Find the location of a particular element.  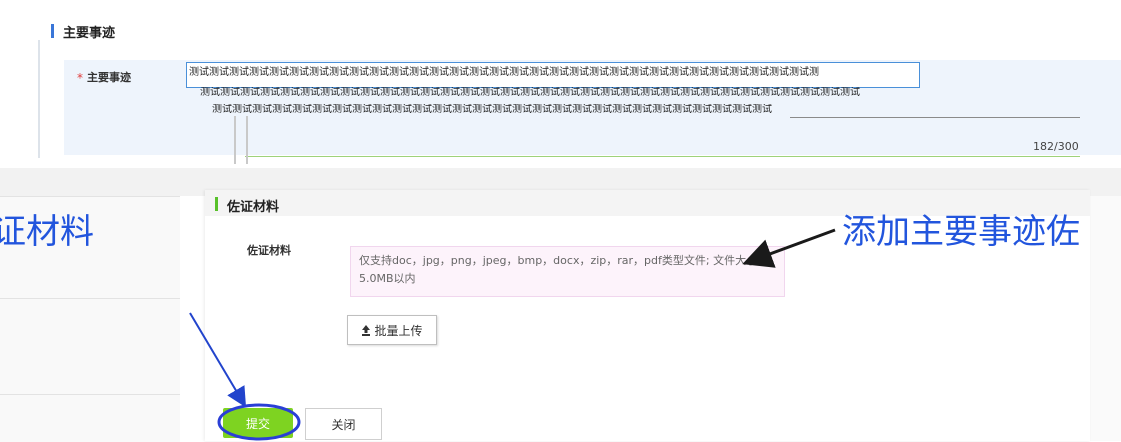

submit-highlight-ellipse is located at coordinates (259, 422).